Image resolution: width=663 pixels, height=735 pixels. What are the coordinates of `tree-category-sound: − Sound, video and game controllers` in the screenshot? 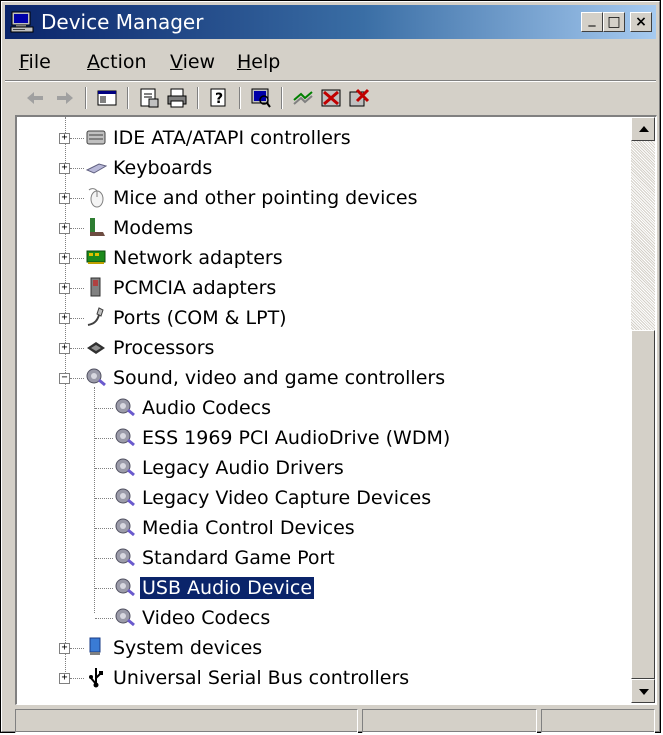 It's located at (317, 378).